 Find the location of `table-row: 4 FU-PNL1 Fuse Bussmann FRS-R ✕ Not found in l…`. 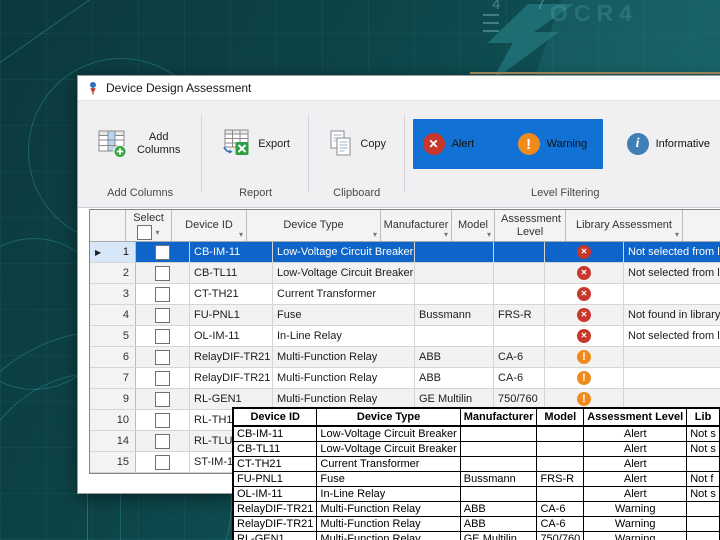

table-row: 4 FU-PNL1 Fuse Bussmann FRS-R ✕ Not found in l… is located at coordinates (405, 315).